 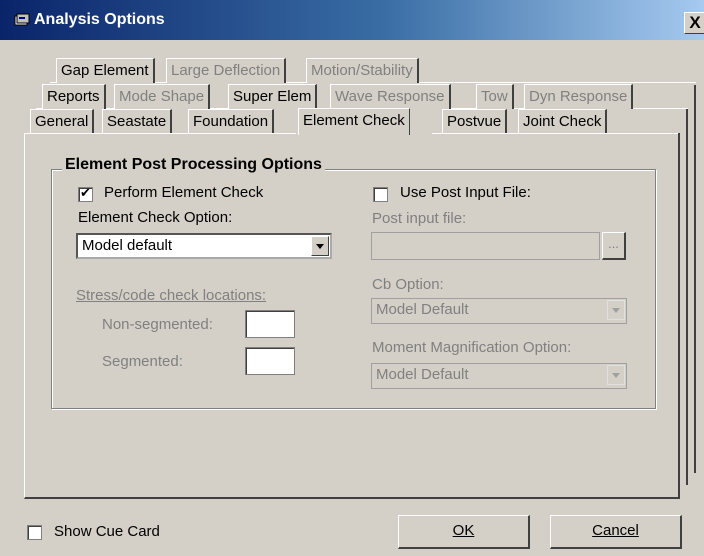 What do you see at coordinates (183, 192) in the screenshot?
I see `perform-check-label: Perform Element Check` at bounding box center [183, 192].